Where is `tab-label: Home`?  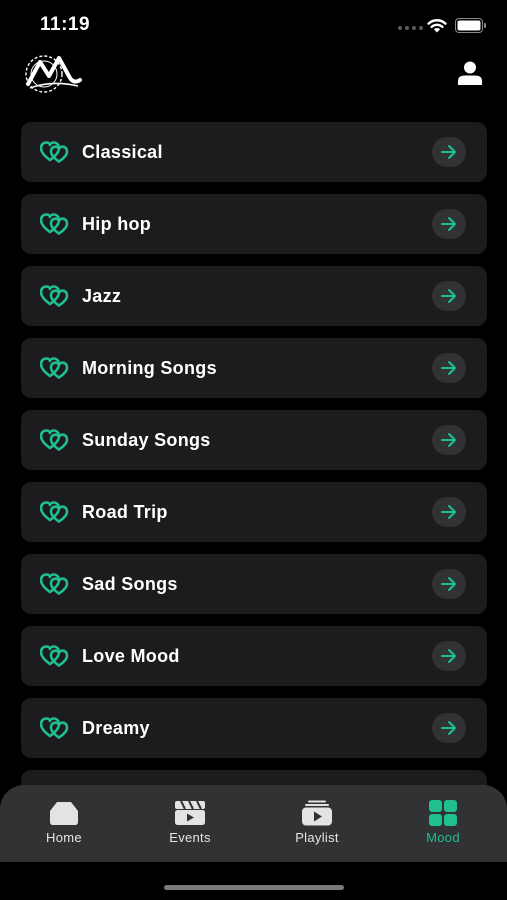
tab-label: Home is located at coordinates (64, 837).